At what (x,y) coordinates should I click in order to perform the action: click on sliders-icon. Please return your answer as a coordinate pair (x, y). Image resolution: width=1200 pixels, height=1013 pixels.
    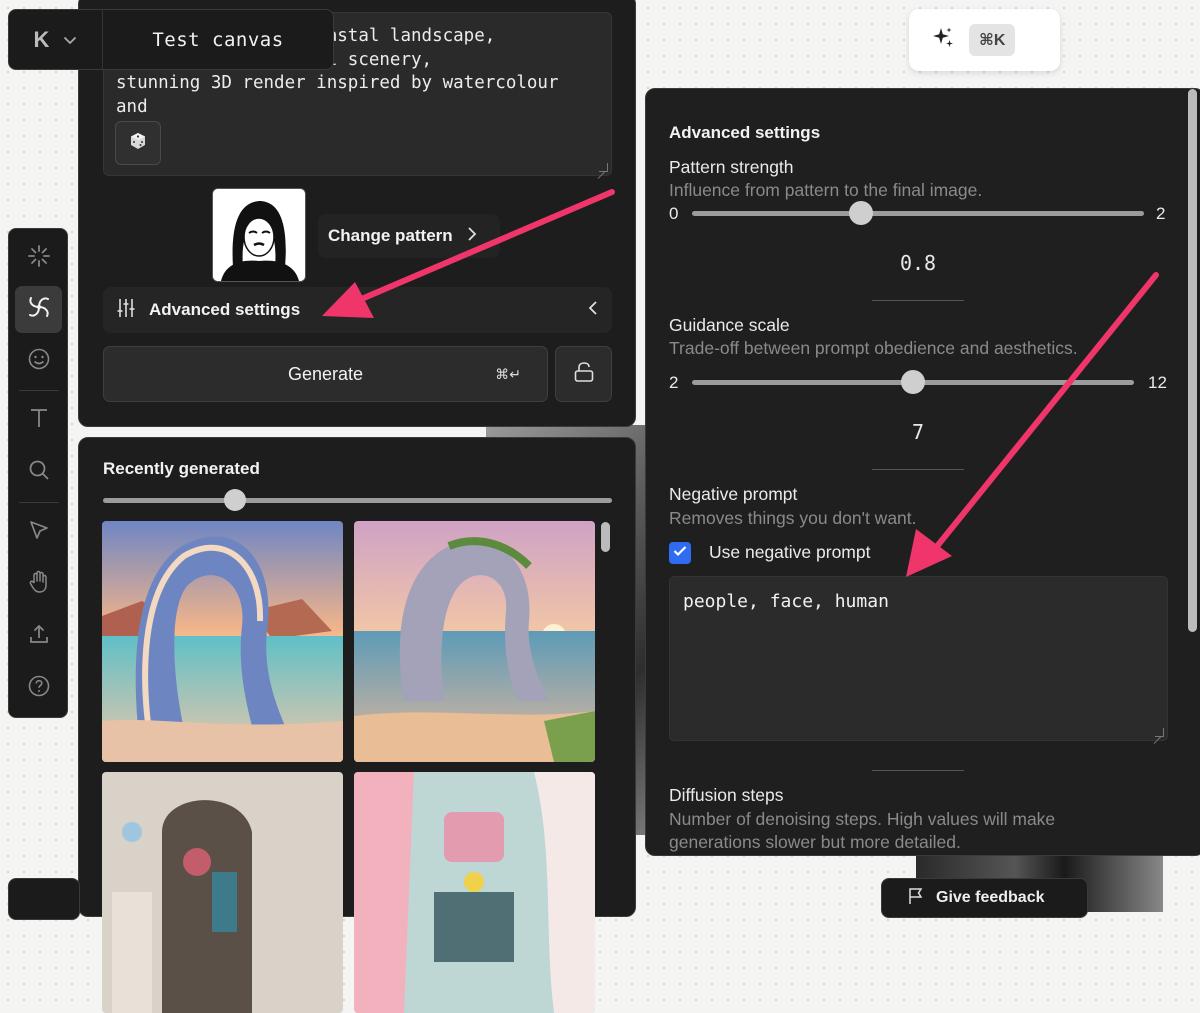
    Looking at the image, I should click on (126, 310).